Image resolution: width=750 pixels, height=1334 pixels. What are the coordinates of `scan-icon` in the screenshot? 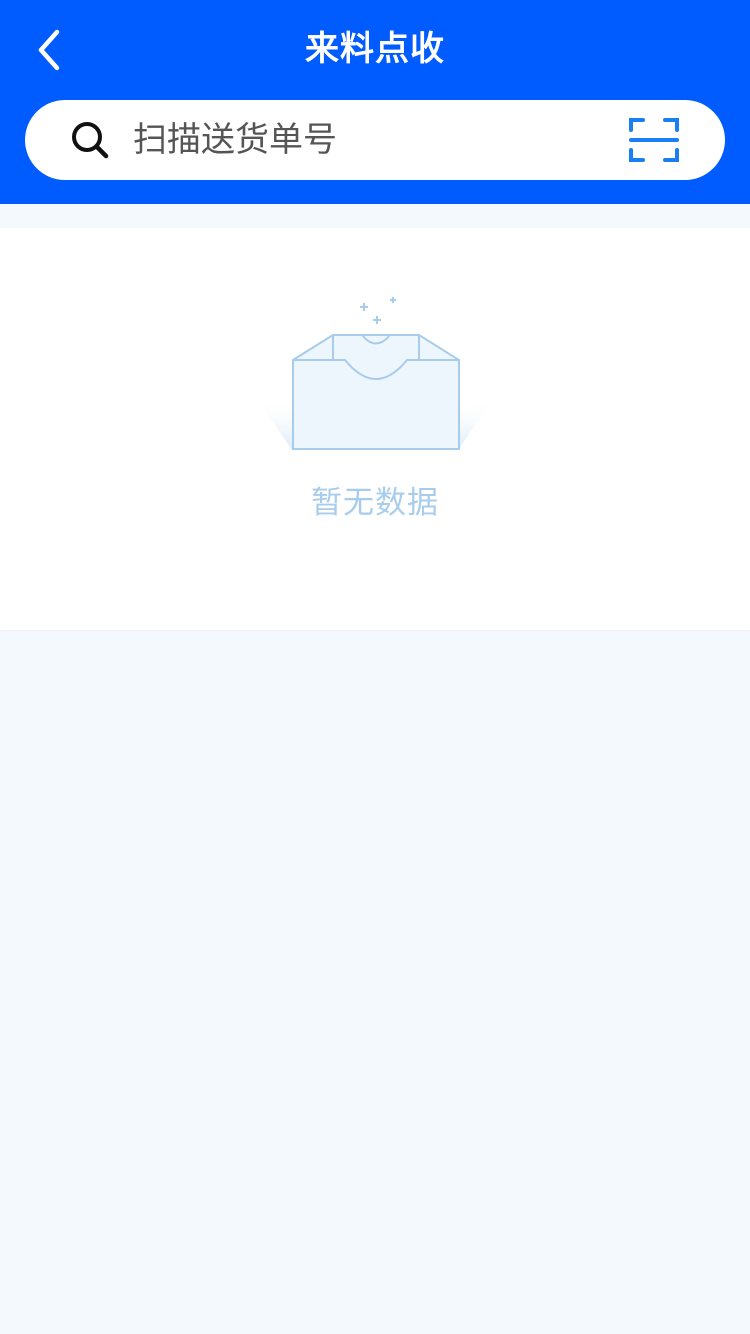 It's located at (654, 140).